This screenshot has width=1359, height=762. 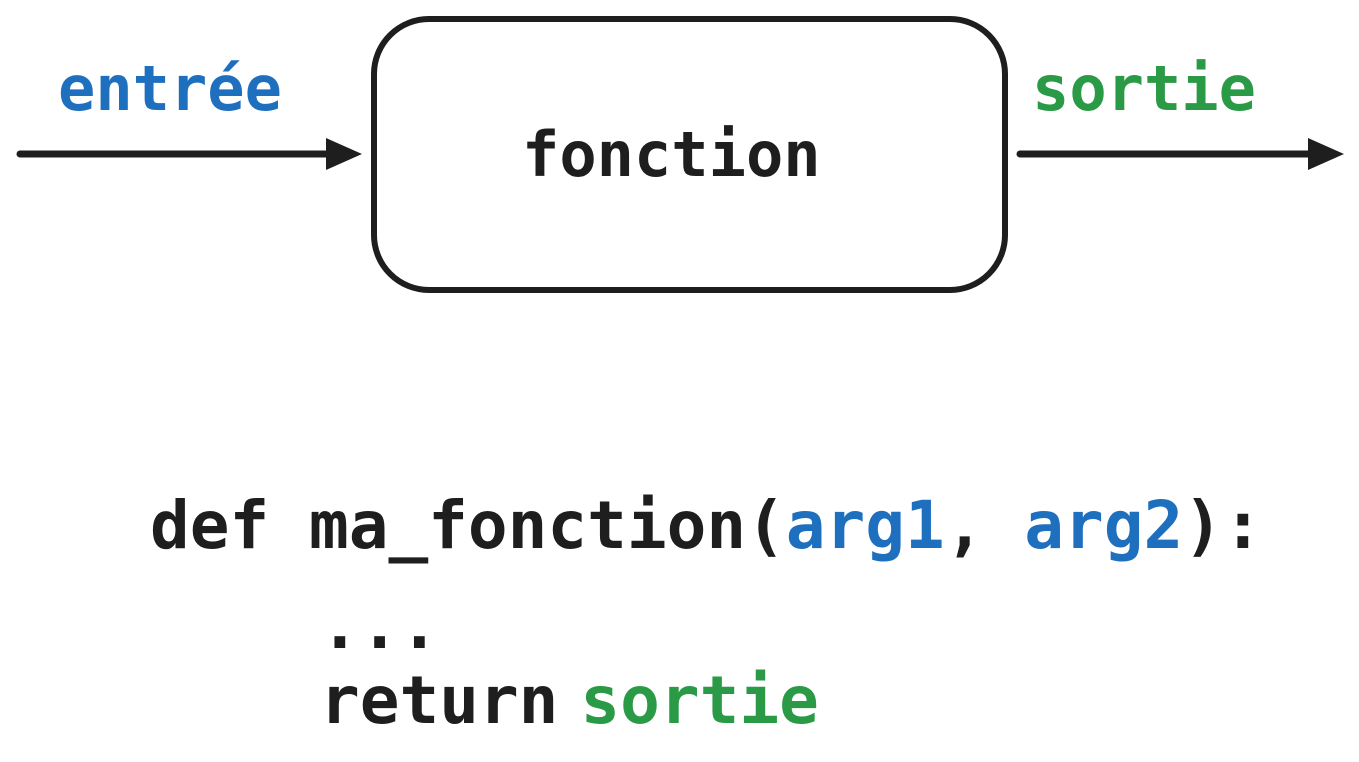 What do you see at coordinates (439, 700) in the screenshot?
I see `return-keyword: return` at bounding box center [439, 700].